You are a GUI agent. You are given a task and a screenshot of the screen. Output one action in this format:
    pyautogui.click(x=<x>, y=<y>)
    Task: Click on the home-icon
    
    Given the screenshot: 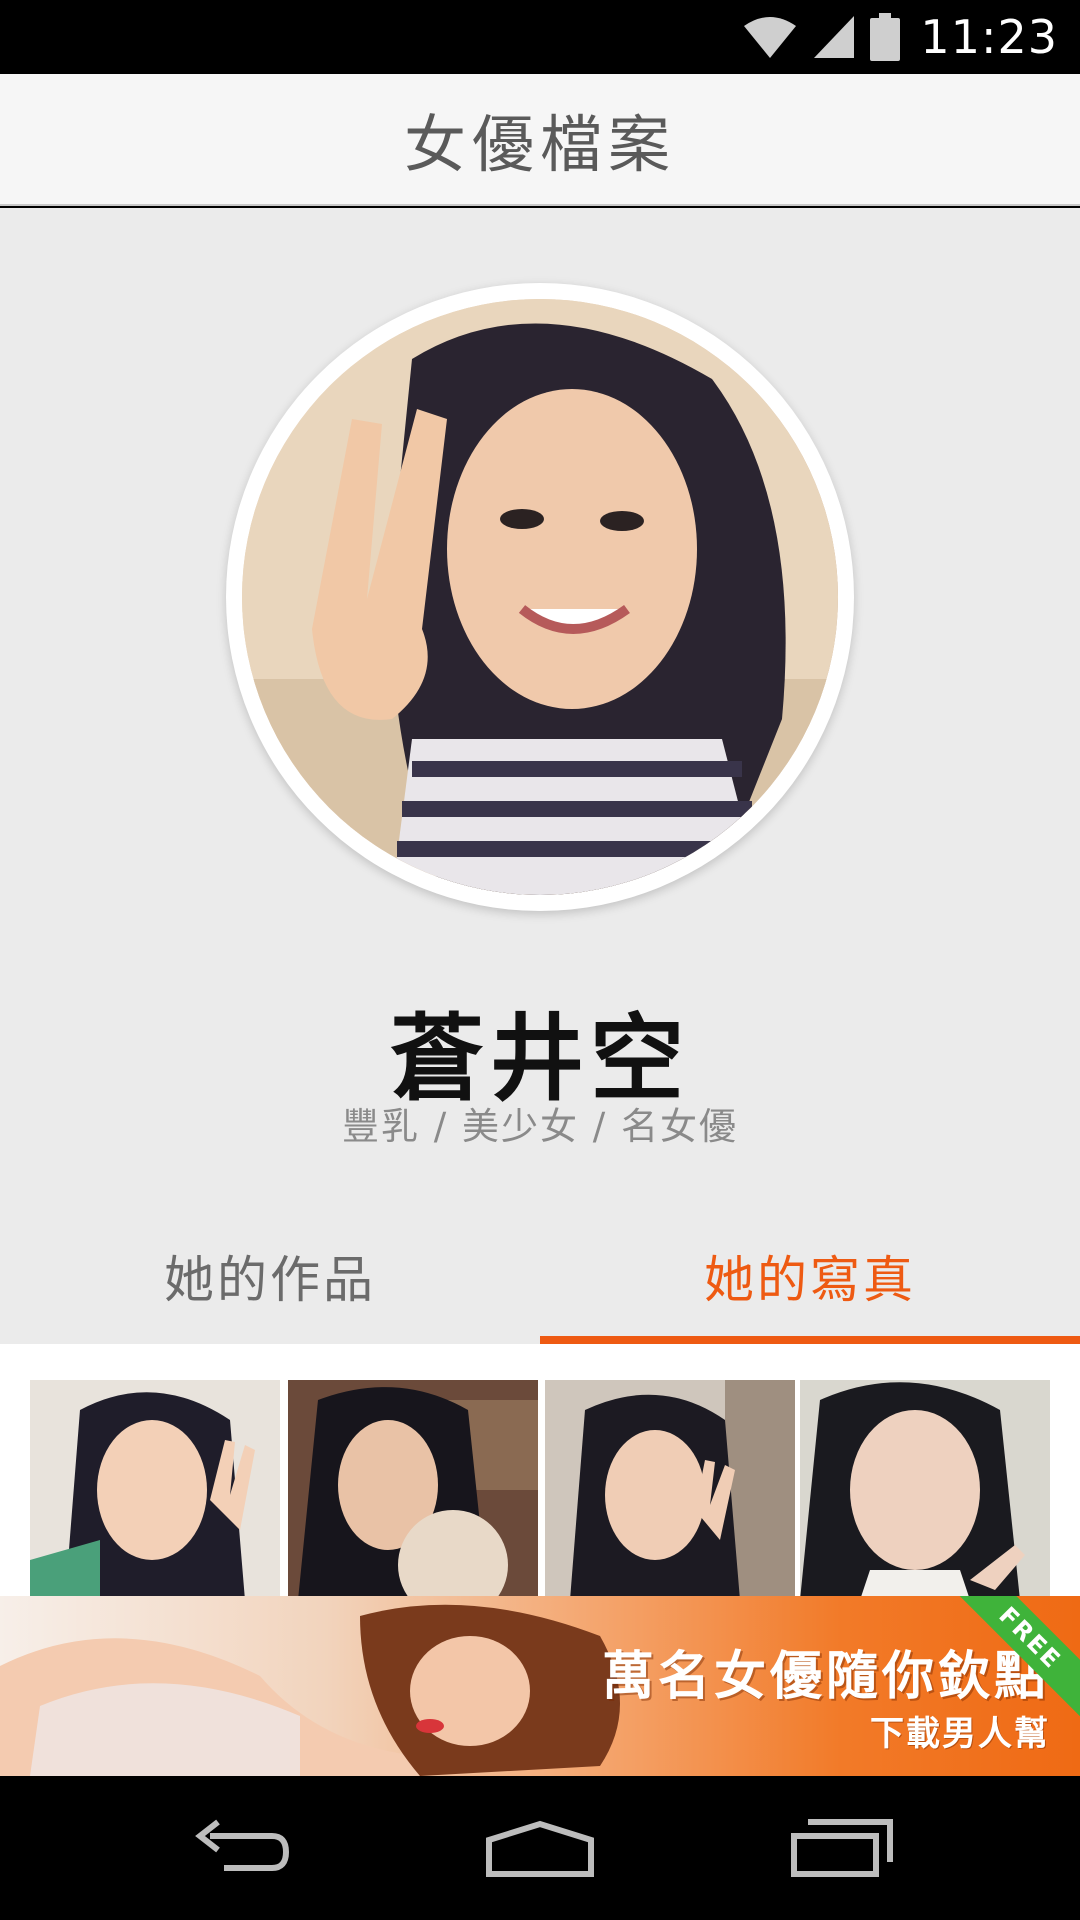 What is the action you would take?
    pyautogui.click(x=540, y=1848)
    